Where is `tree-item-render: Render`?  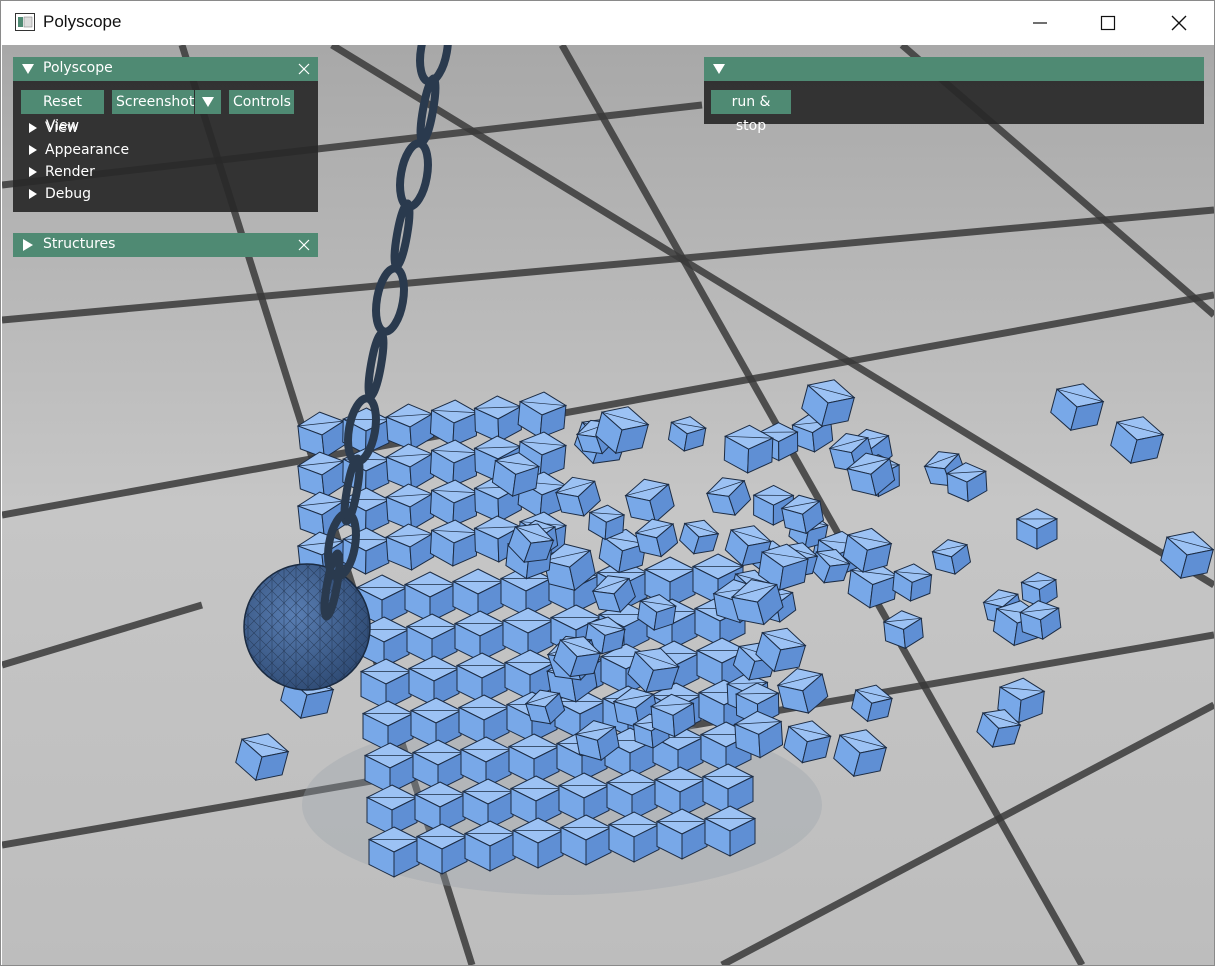 tree-item-render: Render is located at coordinates (62, 172).